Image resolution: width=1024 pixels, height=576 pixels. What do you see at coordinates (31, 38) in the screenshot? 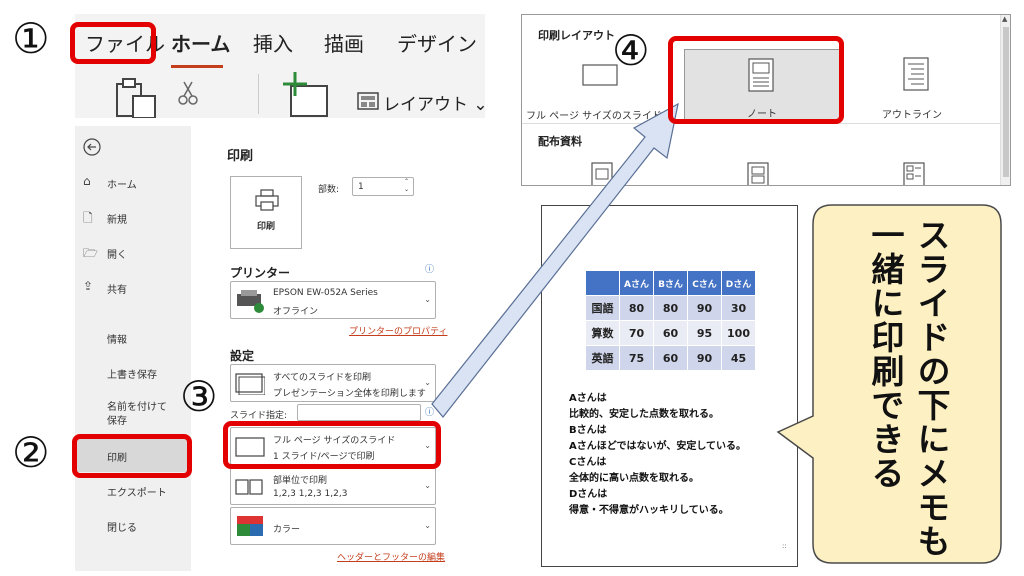
I see `step-marker-1: ①` at bounding box center [31, 38].